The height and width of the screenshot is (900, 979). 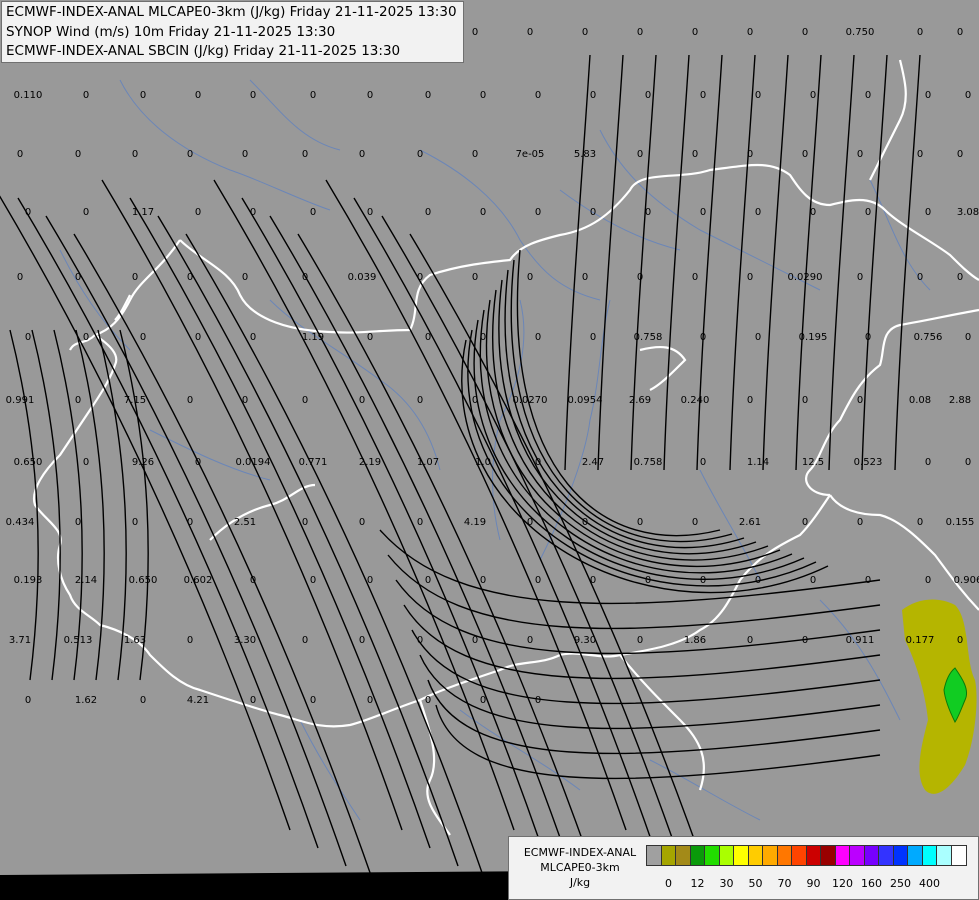 What do you see at coordinates (28, 462) in the screenshot?
I see `sbcin-value-label: 0.650` at bounding box center [28, 462].